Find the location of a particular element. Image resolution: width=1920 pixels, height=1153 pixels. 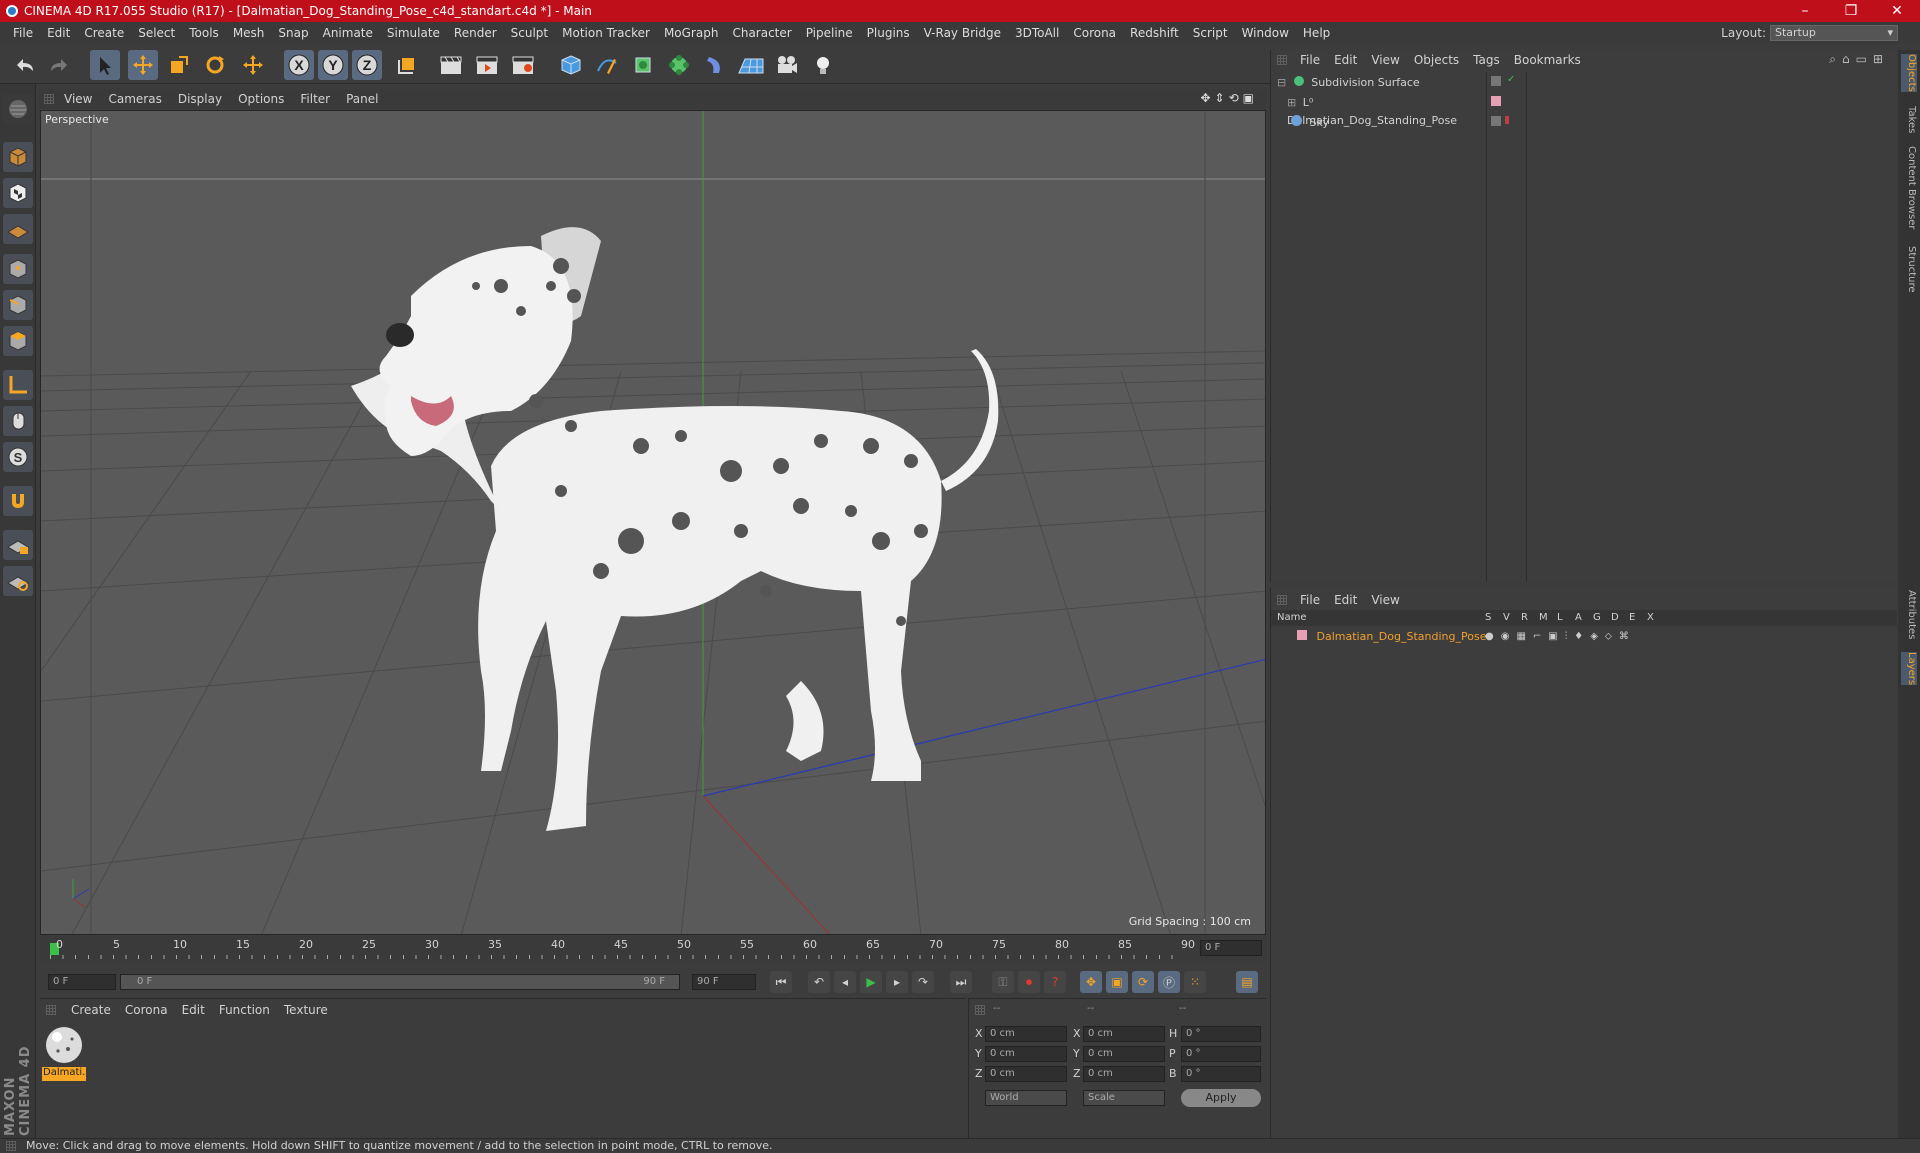

menu-pipeline: Pipeline is located at coordinates (829, 33).